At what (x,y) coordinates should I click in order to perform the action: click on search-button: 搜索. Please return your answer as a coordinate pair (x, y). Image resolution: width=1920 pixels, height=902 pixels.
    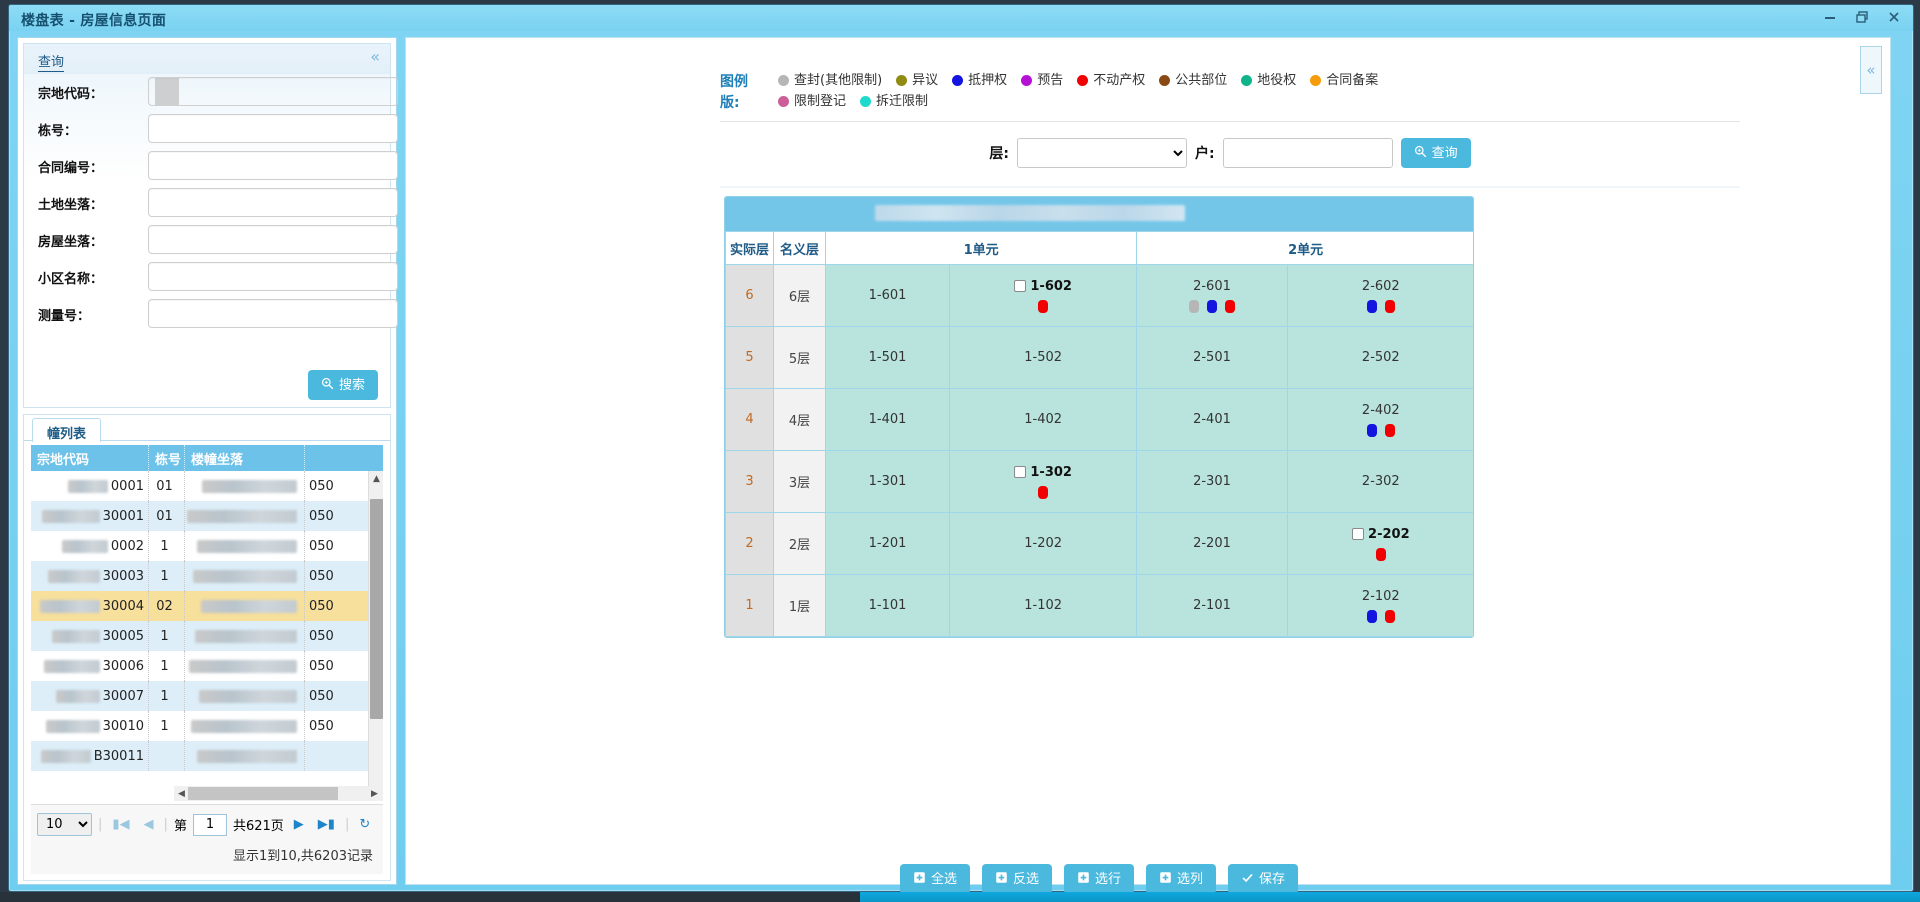
    Looking at the image, I should click on (342, 385).